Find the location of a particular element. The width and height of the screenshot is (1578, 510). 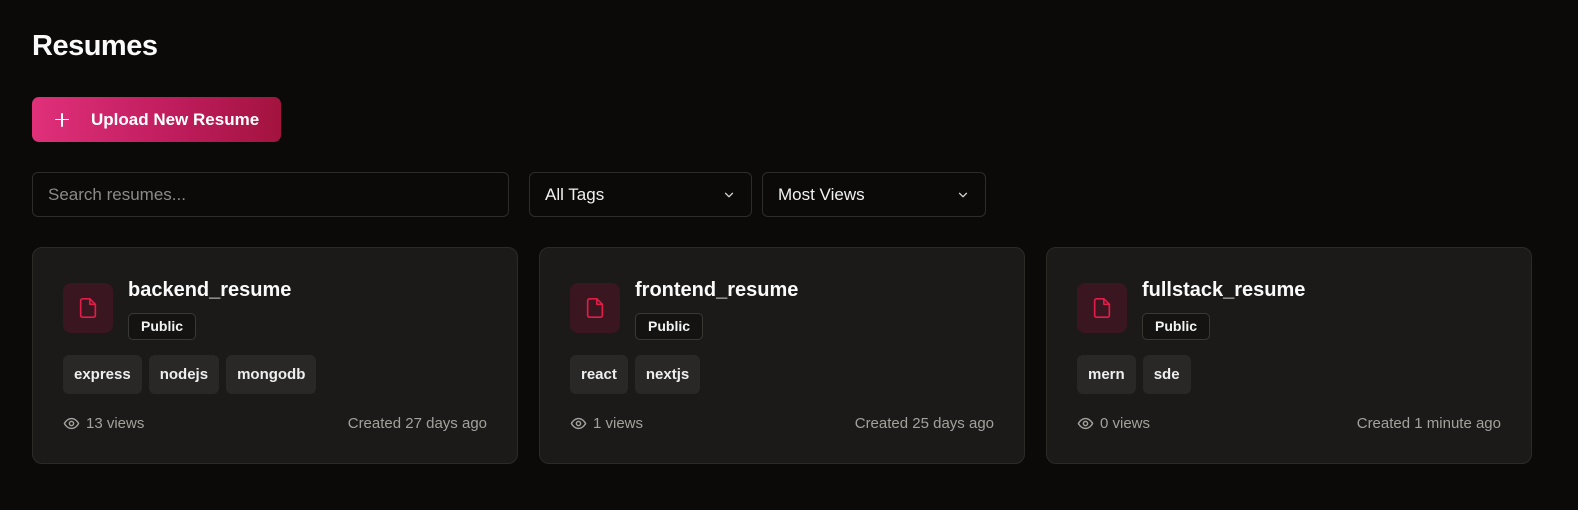

plus-icon is located at coordinates (62, 120).